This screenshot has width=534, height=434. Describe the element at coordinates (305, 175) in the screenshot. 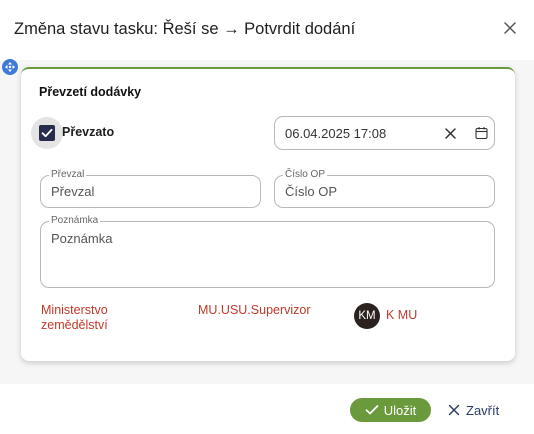

I see `cislo-op-label: Číslo OP` at that location.